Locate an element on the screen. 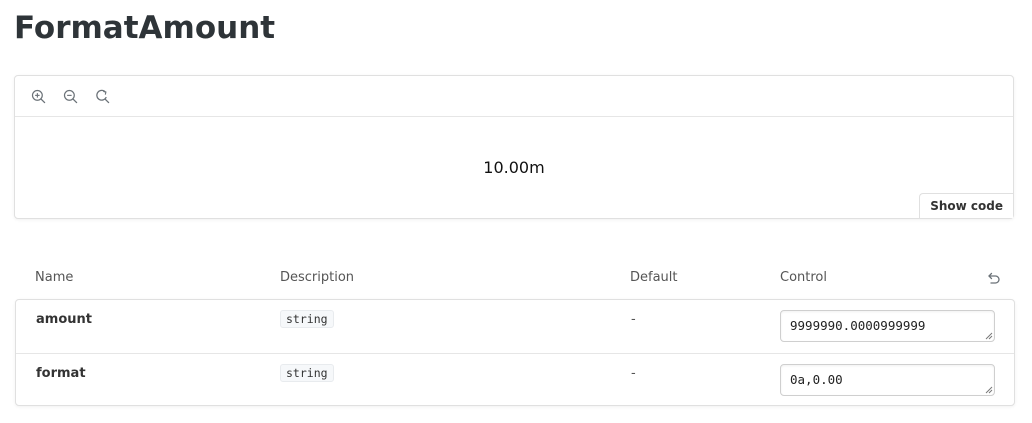 The height and width of the screenshot is (423, 1032). header-default: Default is located at coordinates (654, 277).